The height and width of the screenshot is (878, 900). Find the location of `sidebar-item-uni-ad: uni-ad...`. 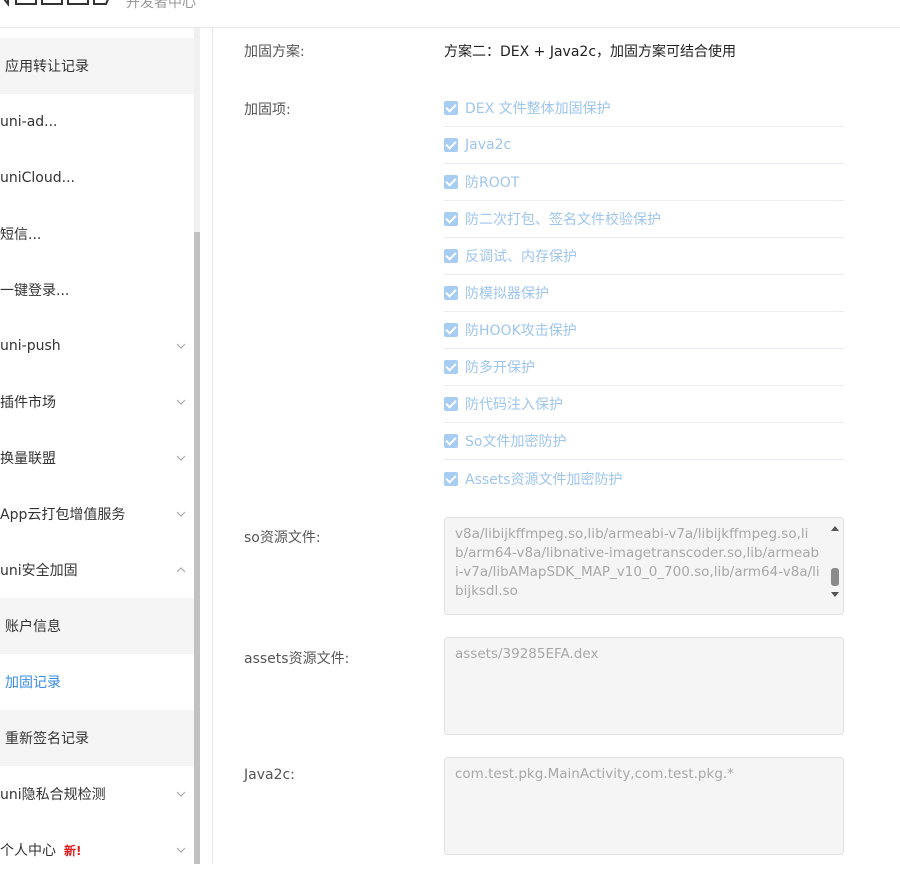

sidebar-item-uni-ad: uni-ad... is located at coordinates (97, 122).